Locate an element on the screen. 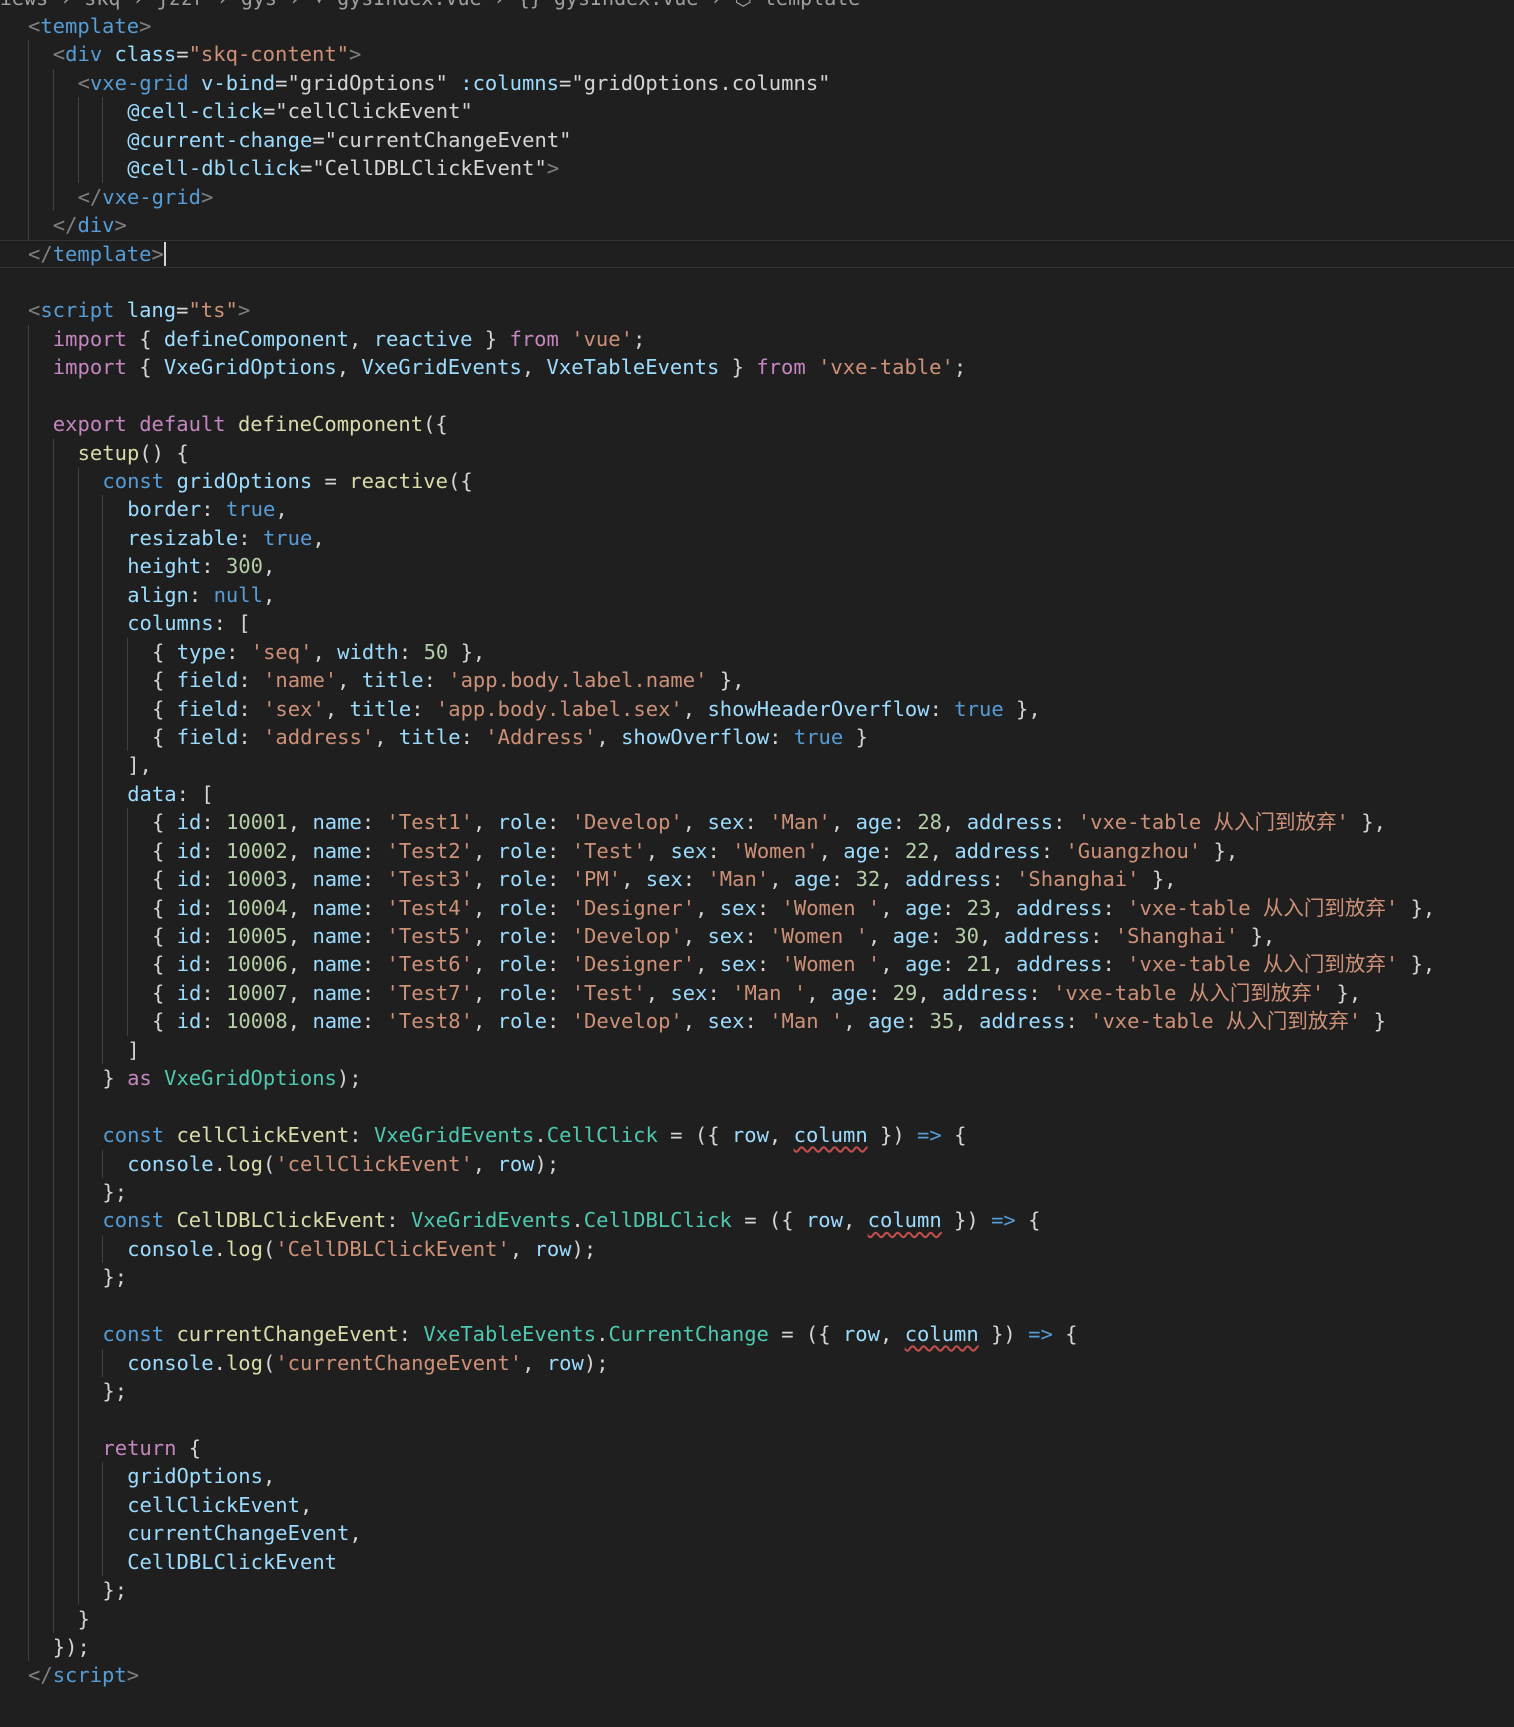  code-line: setup() { is located at coordinates (757, 452).